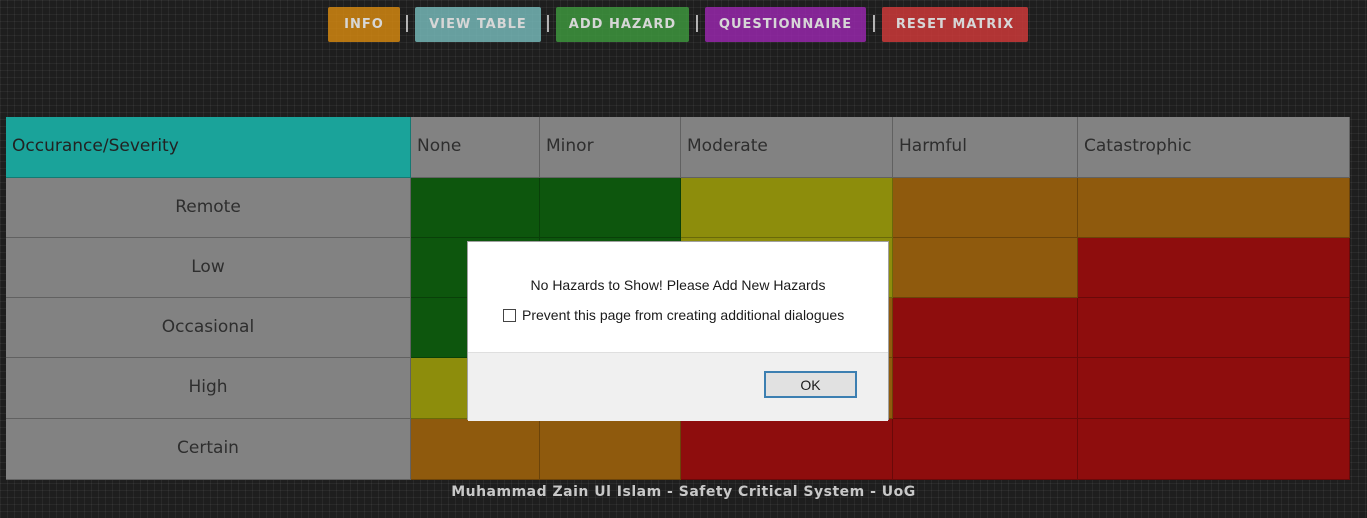  Describe the element at coordinates (610, 147) in the screenshot. I see `severity-header-minor: Minor` at that location.